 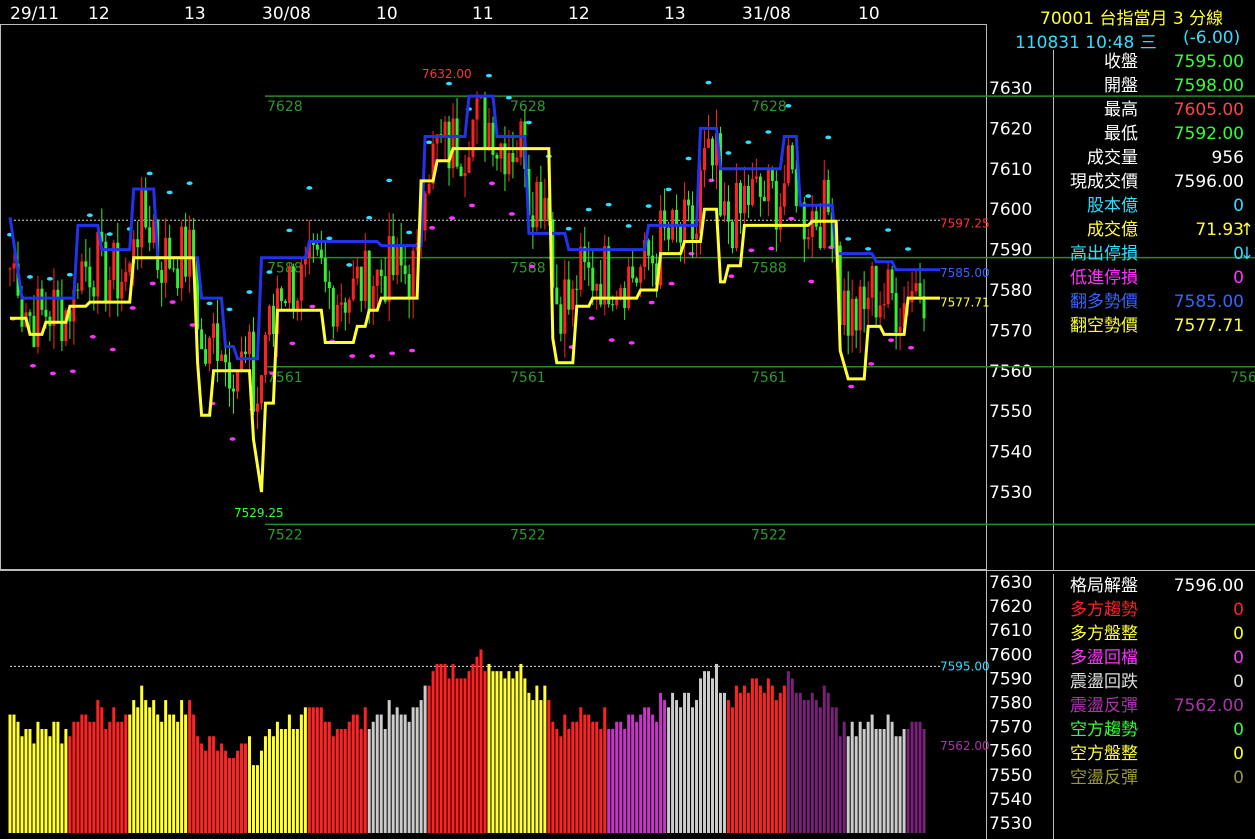 I want to click on row-label: 空方趨勢, so click(x=1104, y=730).